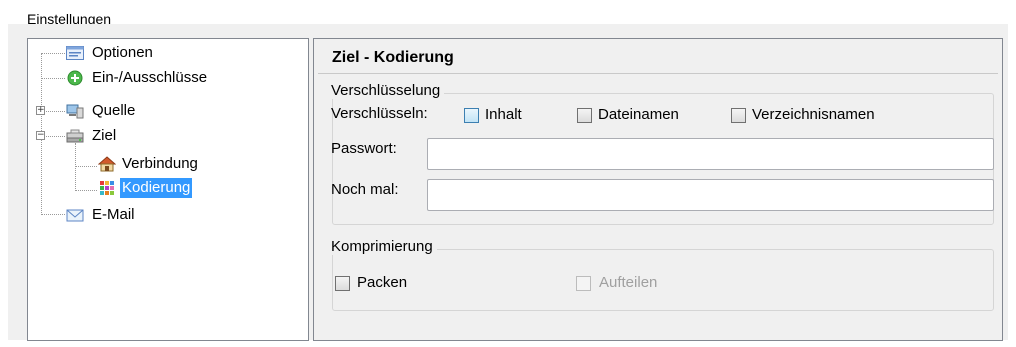 This screenshot has height=347, width=1016. I want to click on tree-item-label: Optionen, so click(122, 52).